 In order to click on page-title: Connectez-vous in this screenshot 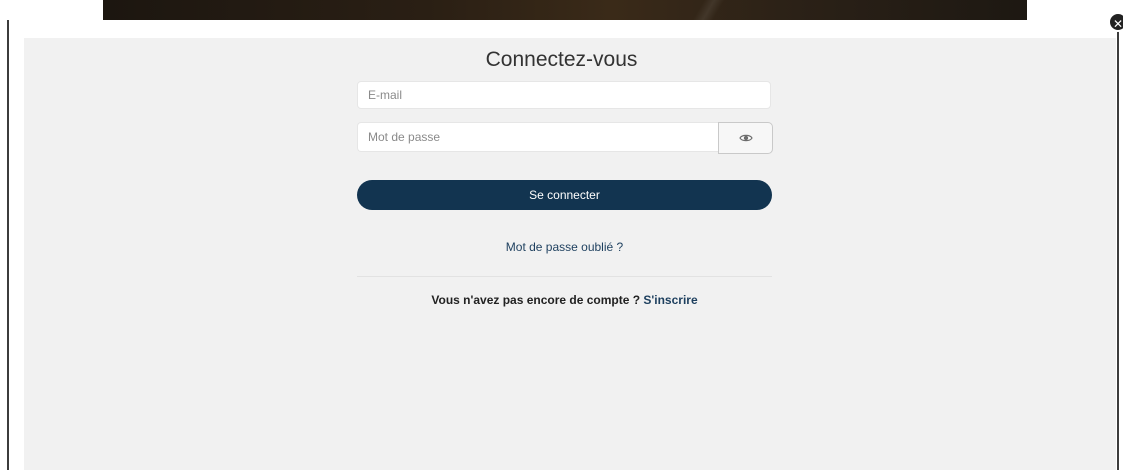, I will do `click(561, 59)`.